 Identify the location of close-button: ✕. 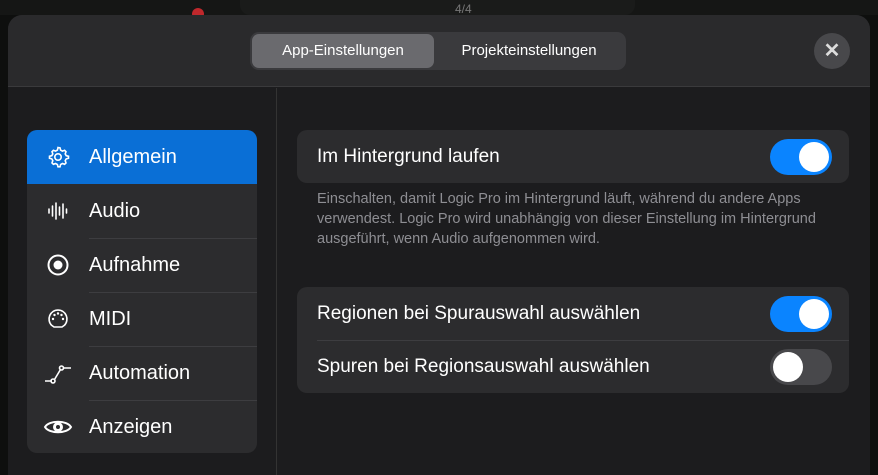
(832, 51).